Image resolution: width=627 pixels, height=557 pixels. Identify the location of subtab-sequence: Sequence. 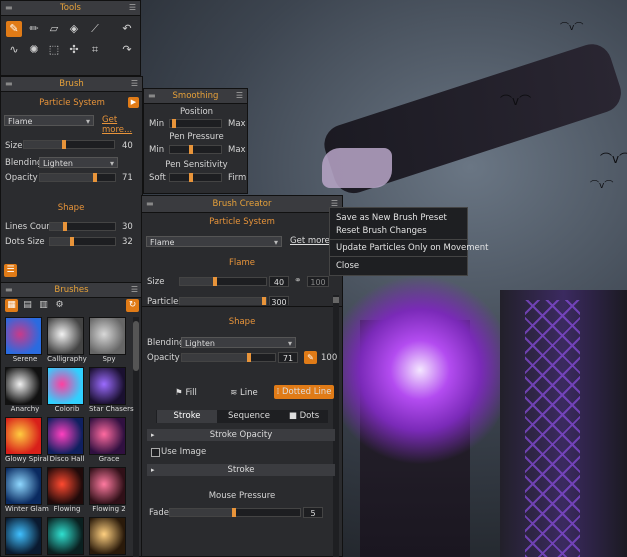
(249, 416).